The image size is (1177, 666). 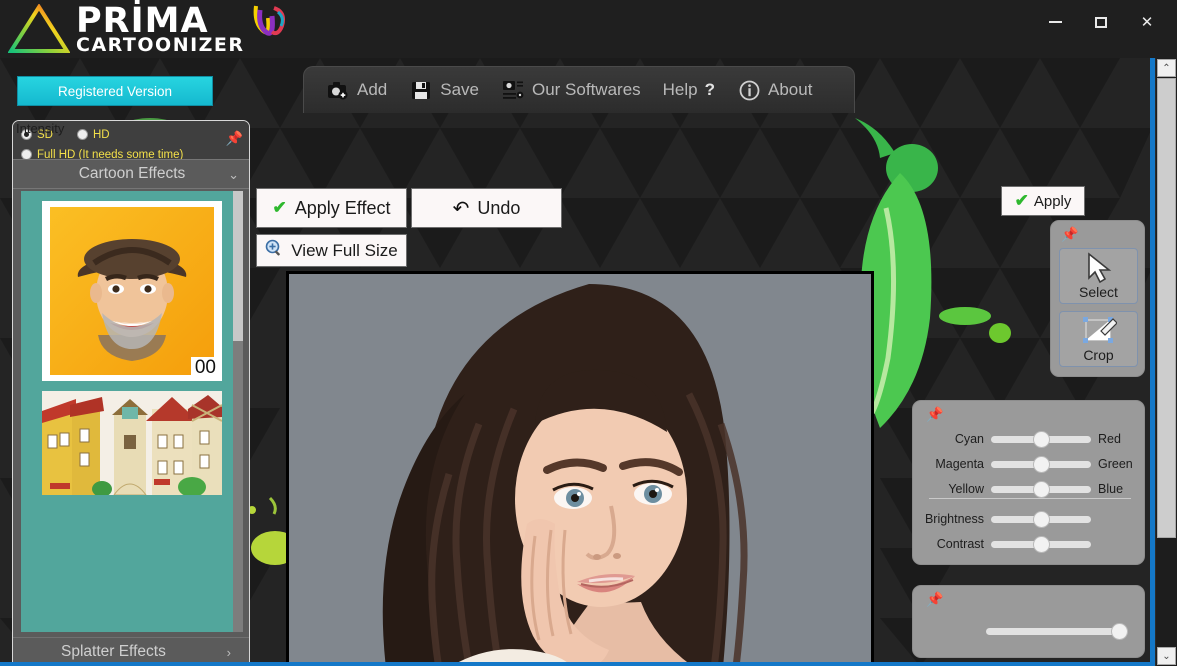 What do you see at coordinates (270, 23) in the screenshot?
I see `brand-glyph-icon` at bounding box center [270, 23].